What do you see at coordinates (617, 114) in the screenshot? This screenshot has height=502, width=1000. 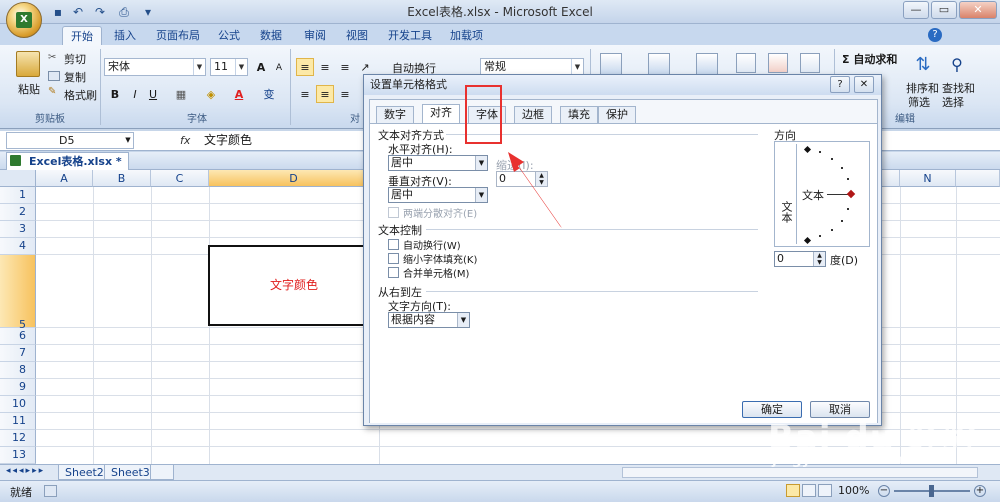 I see `tab-protection: 保护` at bounding box center [617, 114].